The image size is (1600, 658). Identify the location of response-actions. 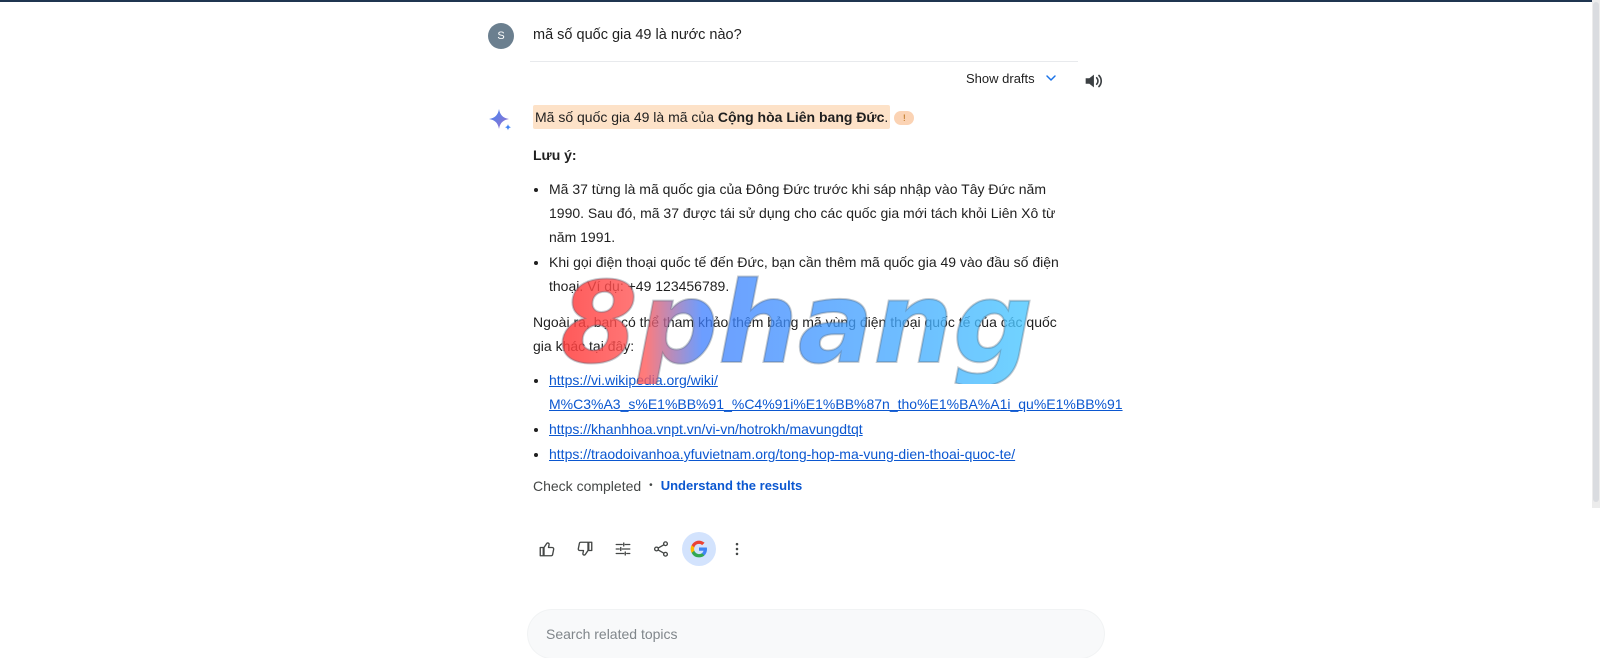
(644, 549).